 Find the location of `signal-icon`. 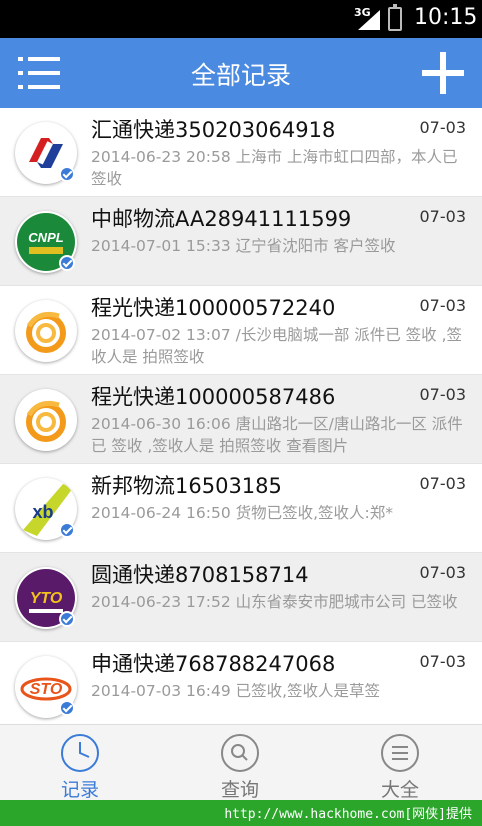

signal-icon is located at coordinates (369, 20).